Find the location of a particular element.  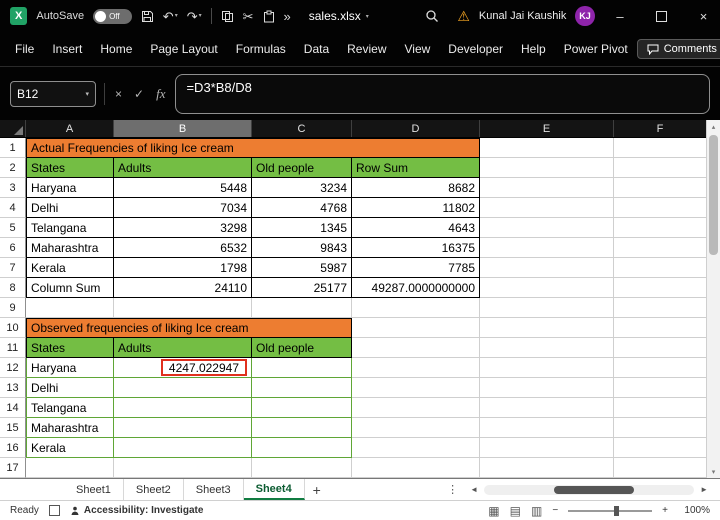

paste-icon is located at coordinates (269, 16).